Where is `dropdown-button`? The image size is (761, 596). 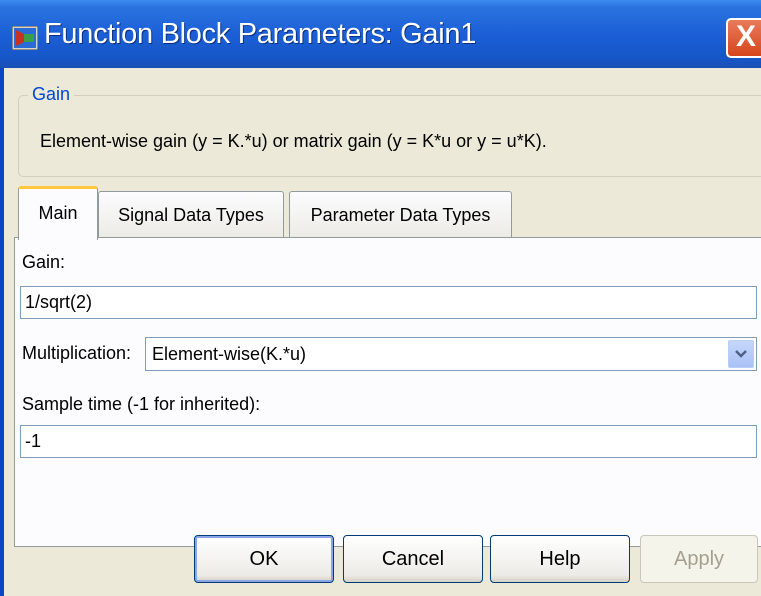
dropdown-button is located at coordinates (741, 354).